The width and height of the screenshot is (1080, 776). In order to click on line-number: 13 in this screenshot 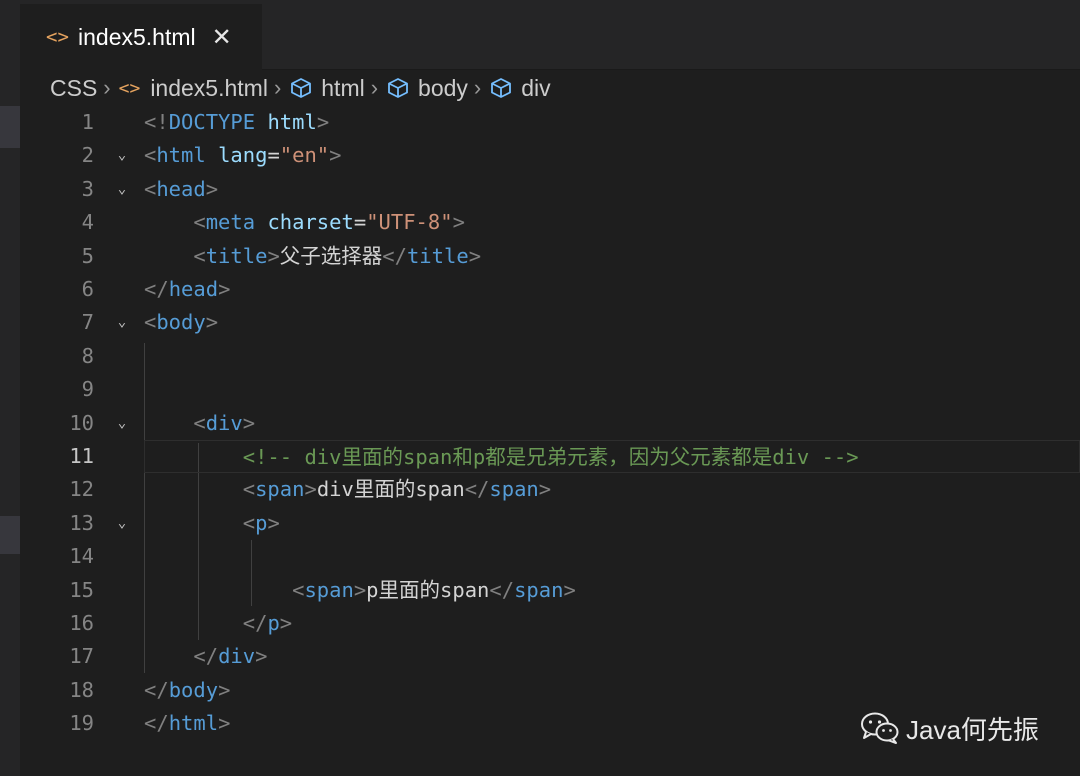, I will do `click(81, 522)`.